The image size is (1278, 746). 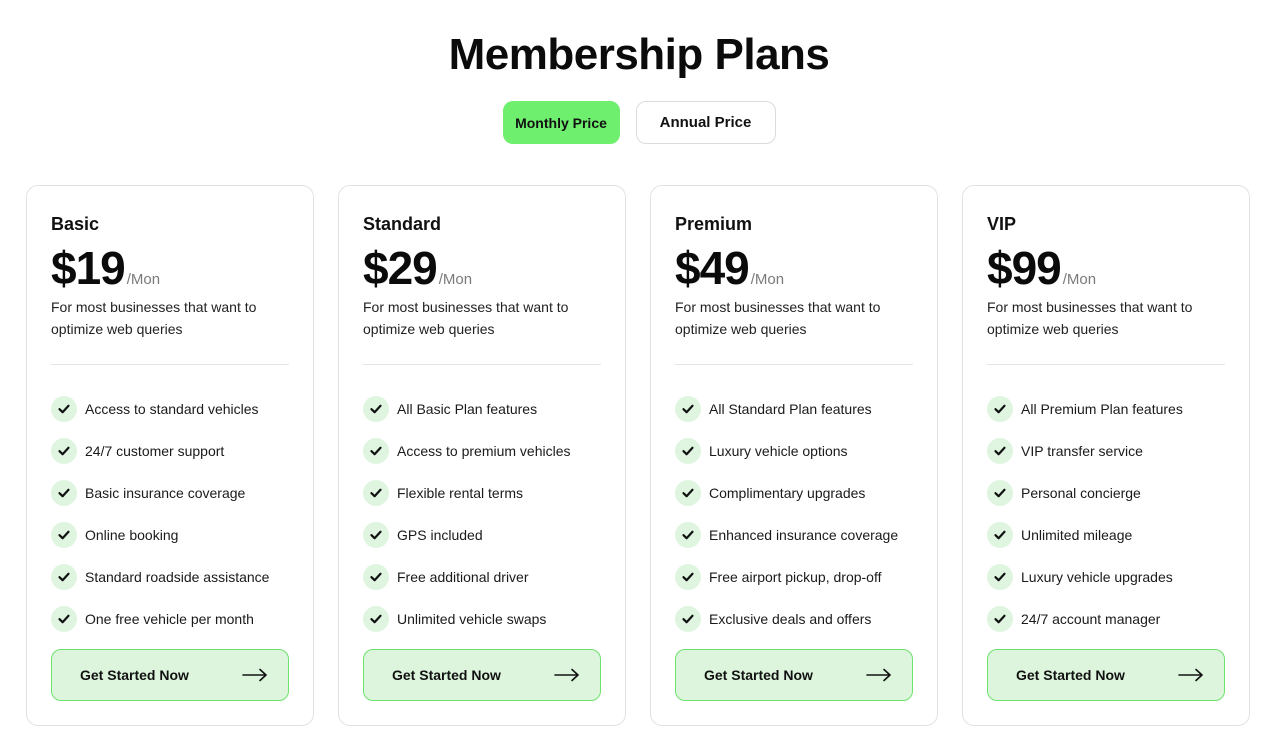 I want to click on feature-item: Luxury vehicle options, so click(x=786, y=451).